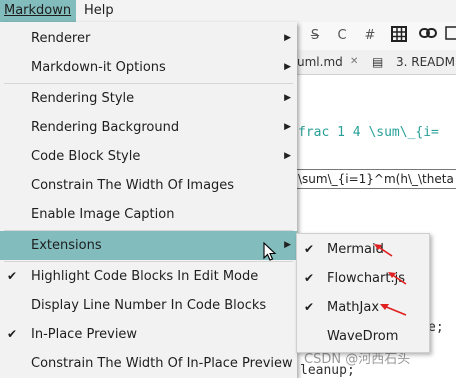 The image size is (456, 378). I want to click on submenu-item-flowchart: ✔ Flowchart.js, so click(363, 278).